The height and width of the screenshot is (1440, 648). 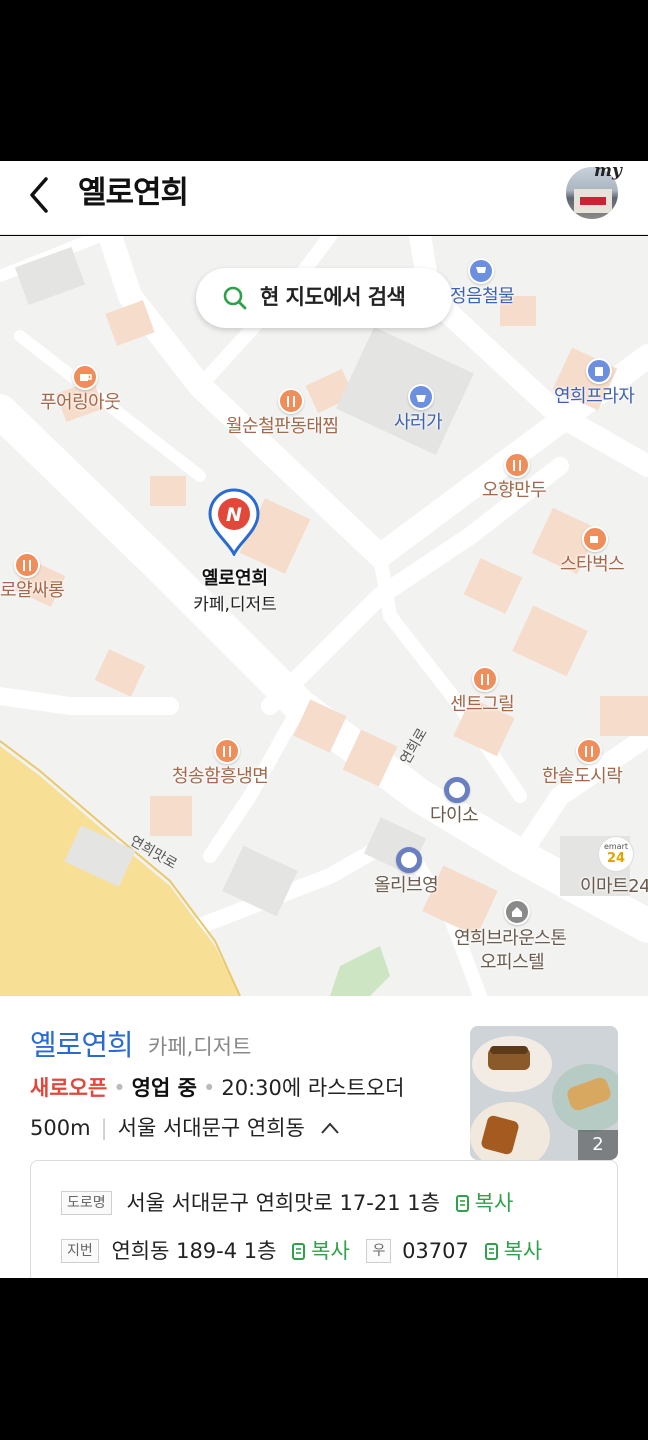 I want to click on poi-label: 다이소, so click(x=454, y=816).